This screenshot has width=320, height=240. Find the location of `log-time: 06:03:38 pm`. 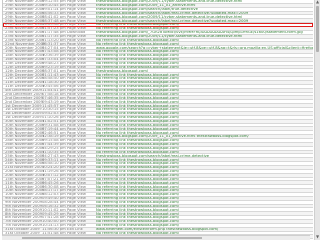

log-time: 06:03:38 pm is located at coordinates (54, 25).